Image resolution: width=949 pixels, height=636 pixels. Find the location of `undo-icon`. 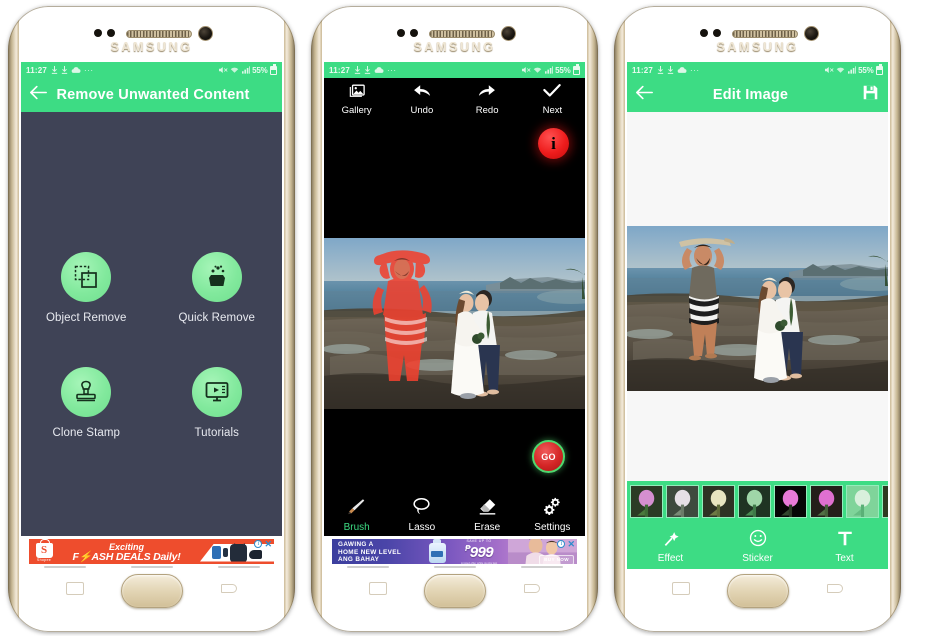

undo-icon is located at coordinates (421, 90).